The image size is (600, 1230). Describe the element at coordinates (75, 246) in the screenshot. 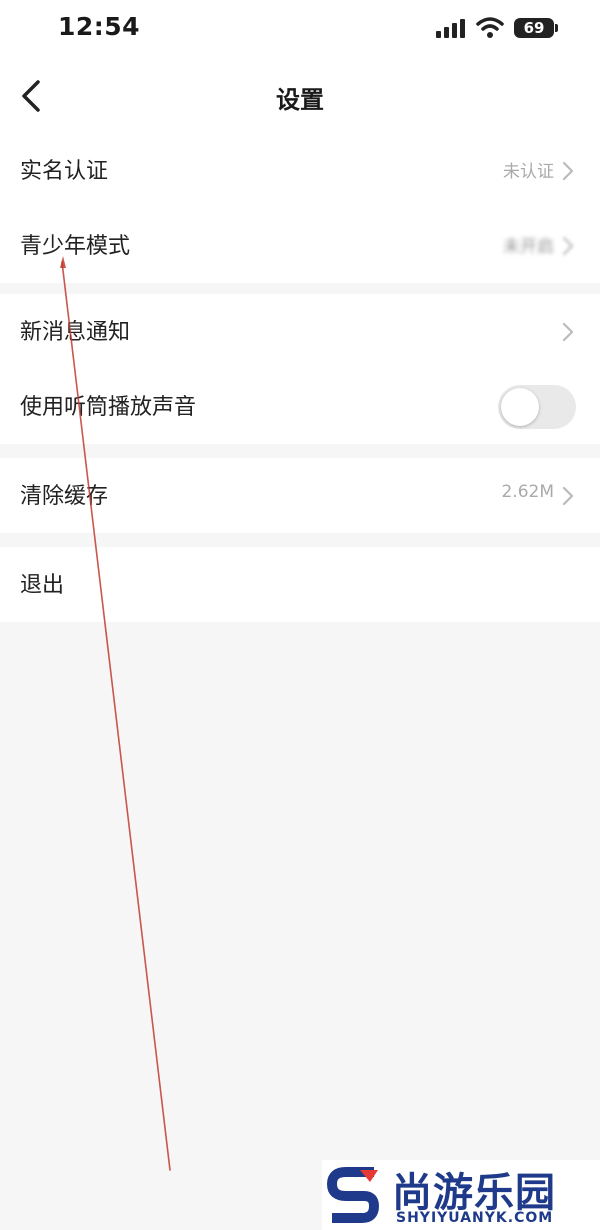

I see `row-label: 青少年模式` at that location.